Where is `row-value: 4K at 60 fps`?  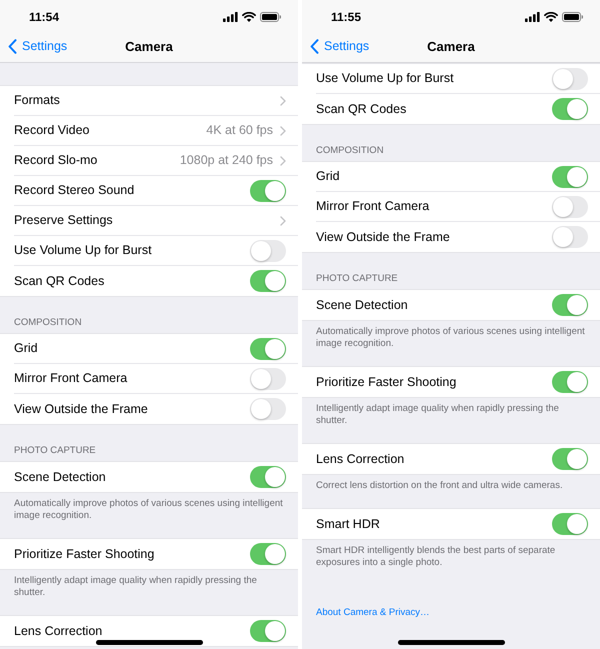
row-value: 4K at 60 fps is located at coordinates (239, 130).